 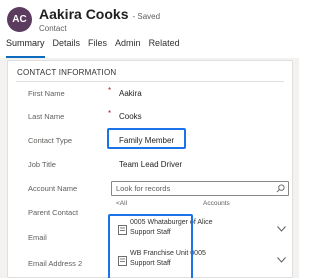 What do you see at coordinates (110, 90) in the screenshot?
I see `first-name-required-marker: *` at bounding box center [110, 90].